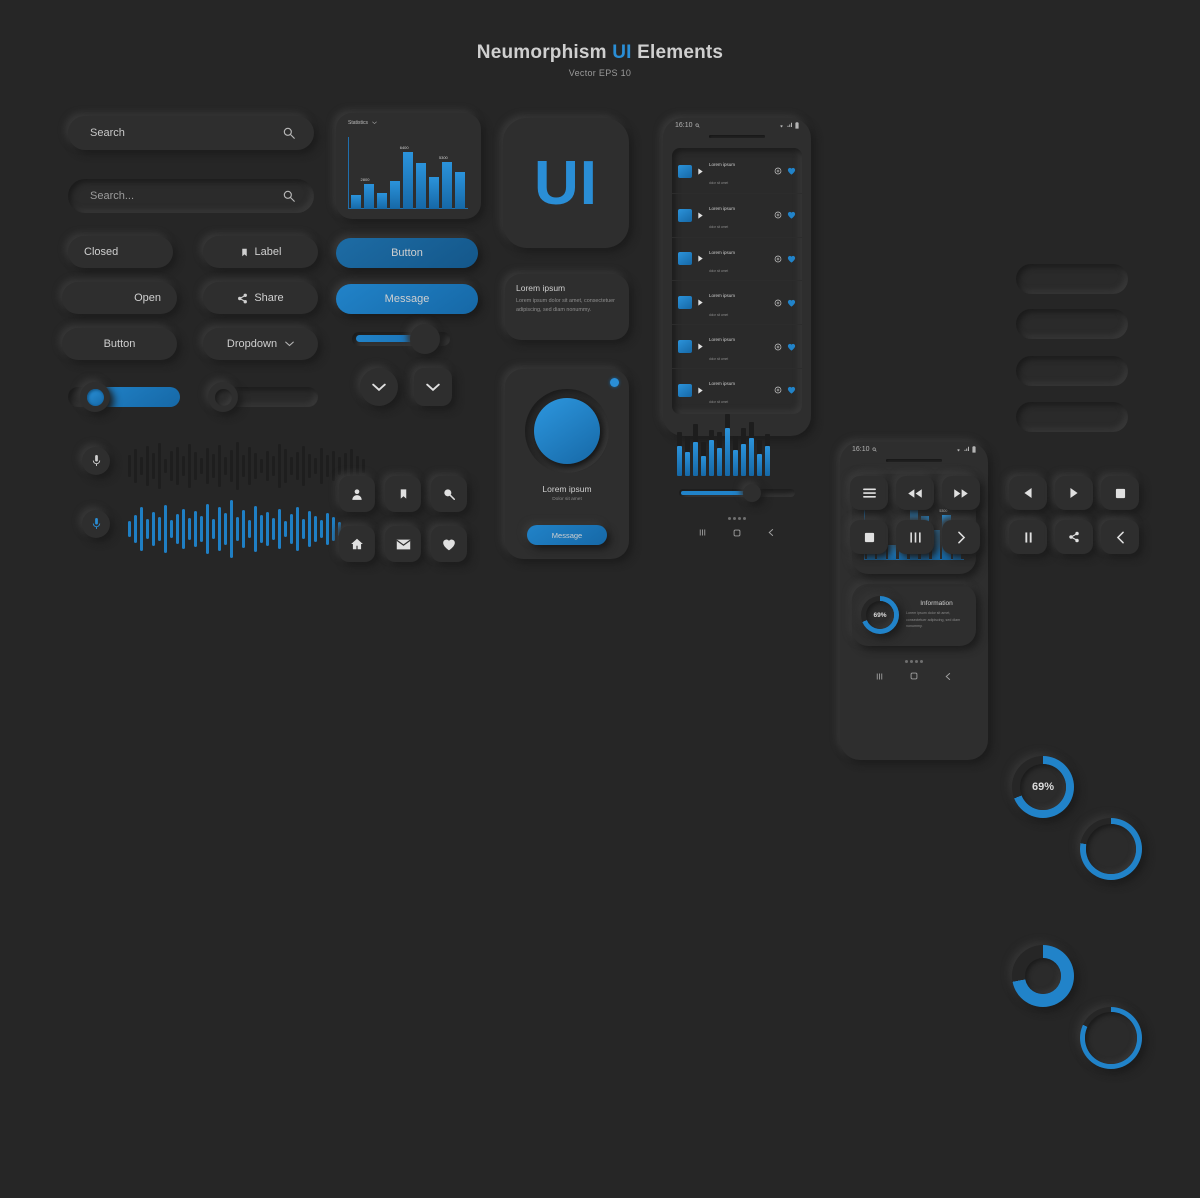 Image resolution: width=1200 pixels, height=1198 pixels. I want to click on closed-button: Closed, so click(120, 252).